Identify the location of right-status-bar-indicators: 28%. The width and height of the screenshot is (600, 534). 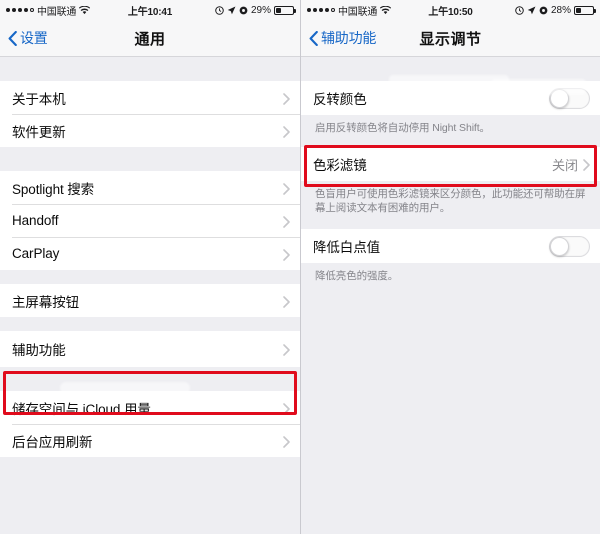
(555, 10).